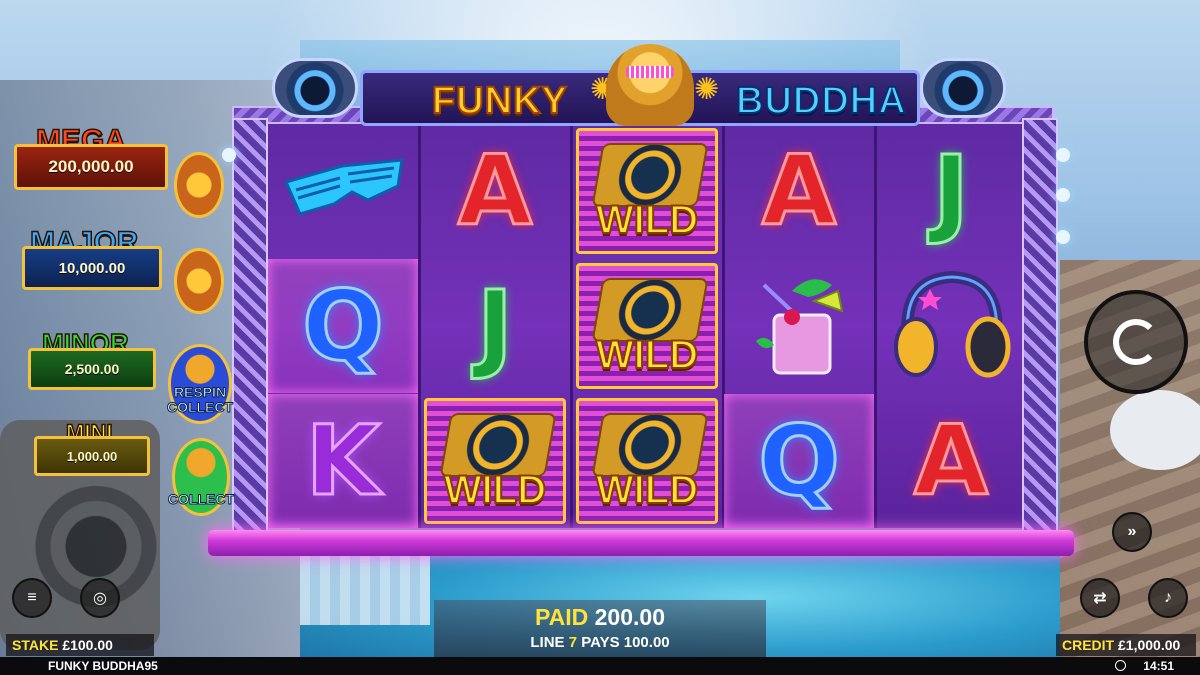 The height and width of the screenshot is (675, 1200). I want to click on stake-display: STAKE £100.00, so click(80, 645).